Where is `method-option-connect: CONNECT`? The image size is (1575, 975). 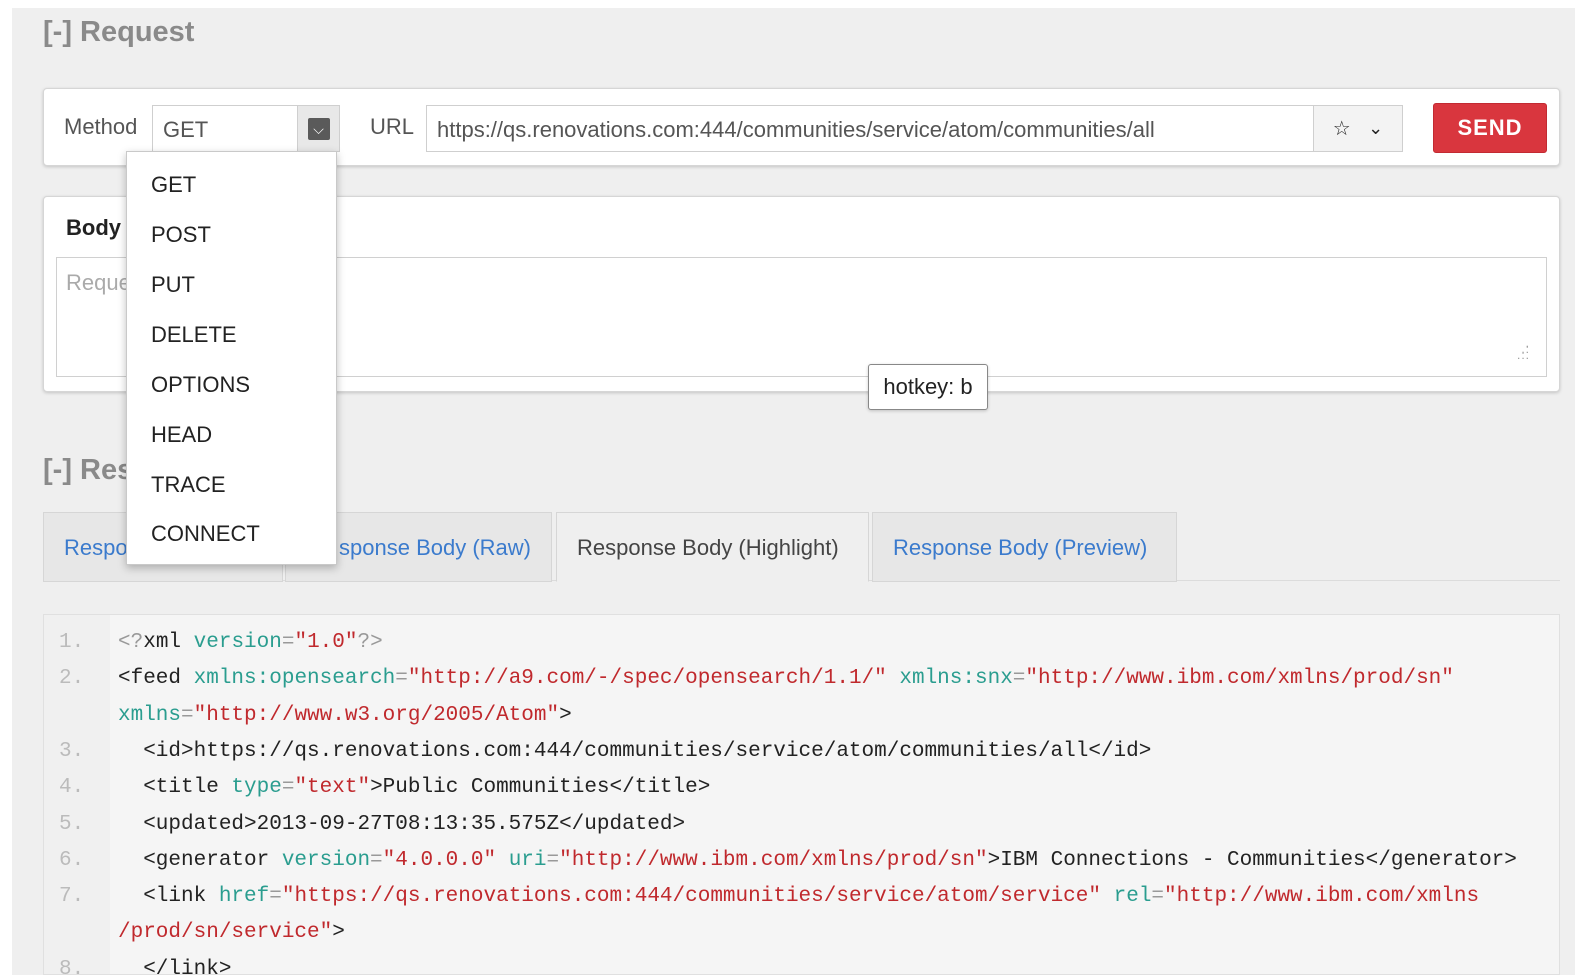
method-option-connect: CONNECT is located at coordinates (205, 534).